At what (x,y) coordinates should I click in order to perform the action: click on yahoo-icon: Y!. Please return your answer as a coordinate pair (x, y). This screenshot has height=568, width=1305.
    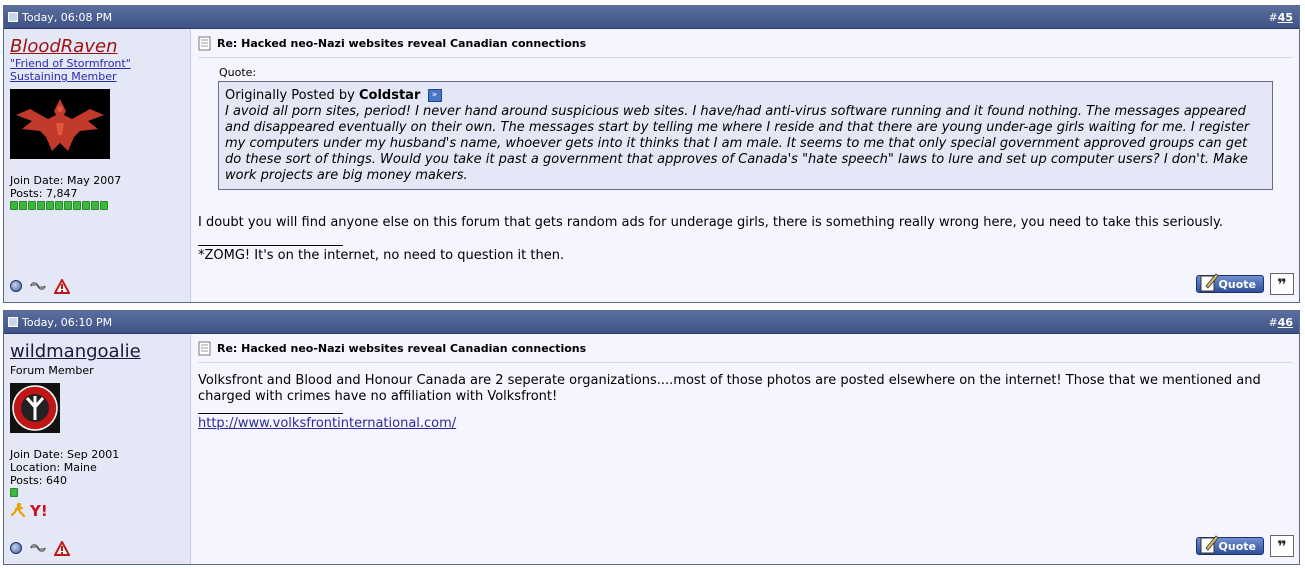
    Looking at the image, I should click on (40, 510).